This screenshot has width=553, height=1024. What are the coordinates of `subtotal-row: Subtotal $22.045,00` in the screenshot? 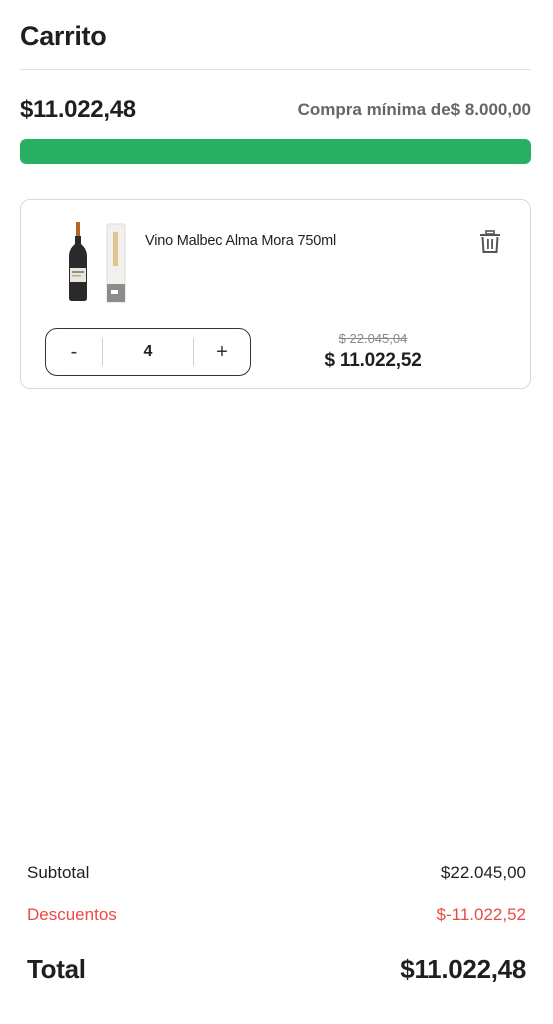 It's located at (276, 873).